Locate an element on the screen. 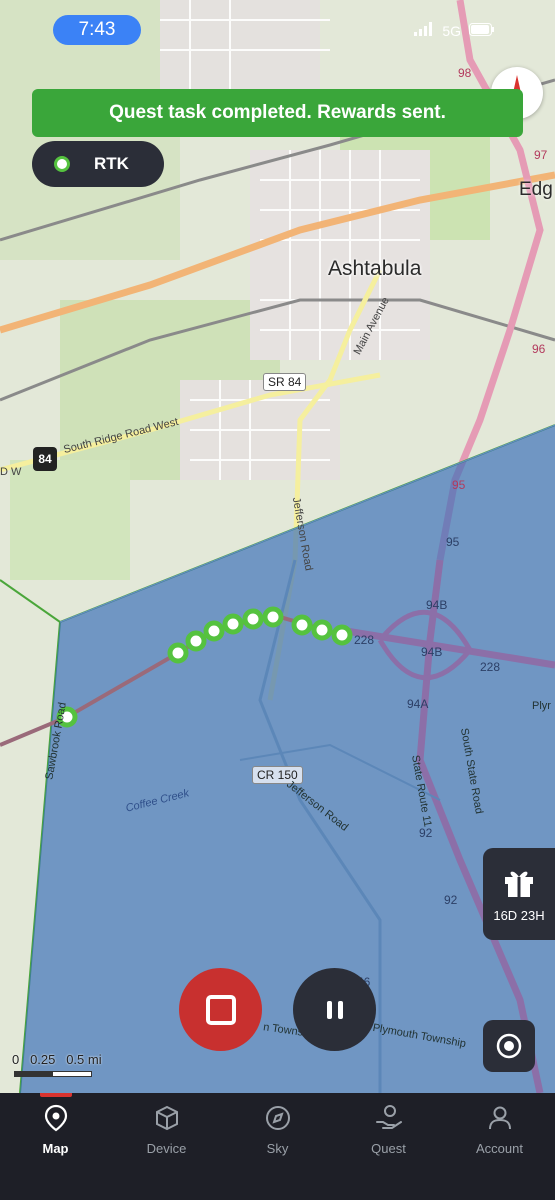 This screenshot has width=555, height=1200. rtk-label: RTK is located at coordinates (111, 163).